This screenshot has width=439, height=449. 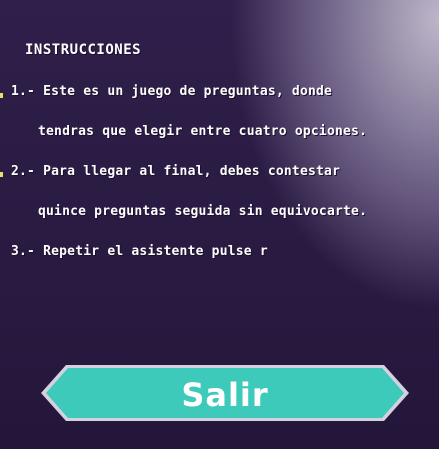 I want to click on instruction-1-line-1: 1.- Este es un juego de preguntas, donde, so click(x=172, y=91).